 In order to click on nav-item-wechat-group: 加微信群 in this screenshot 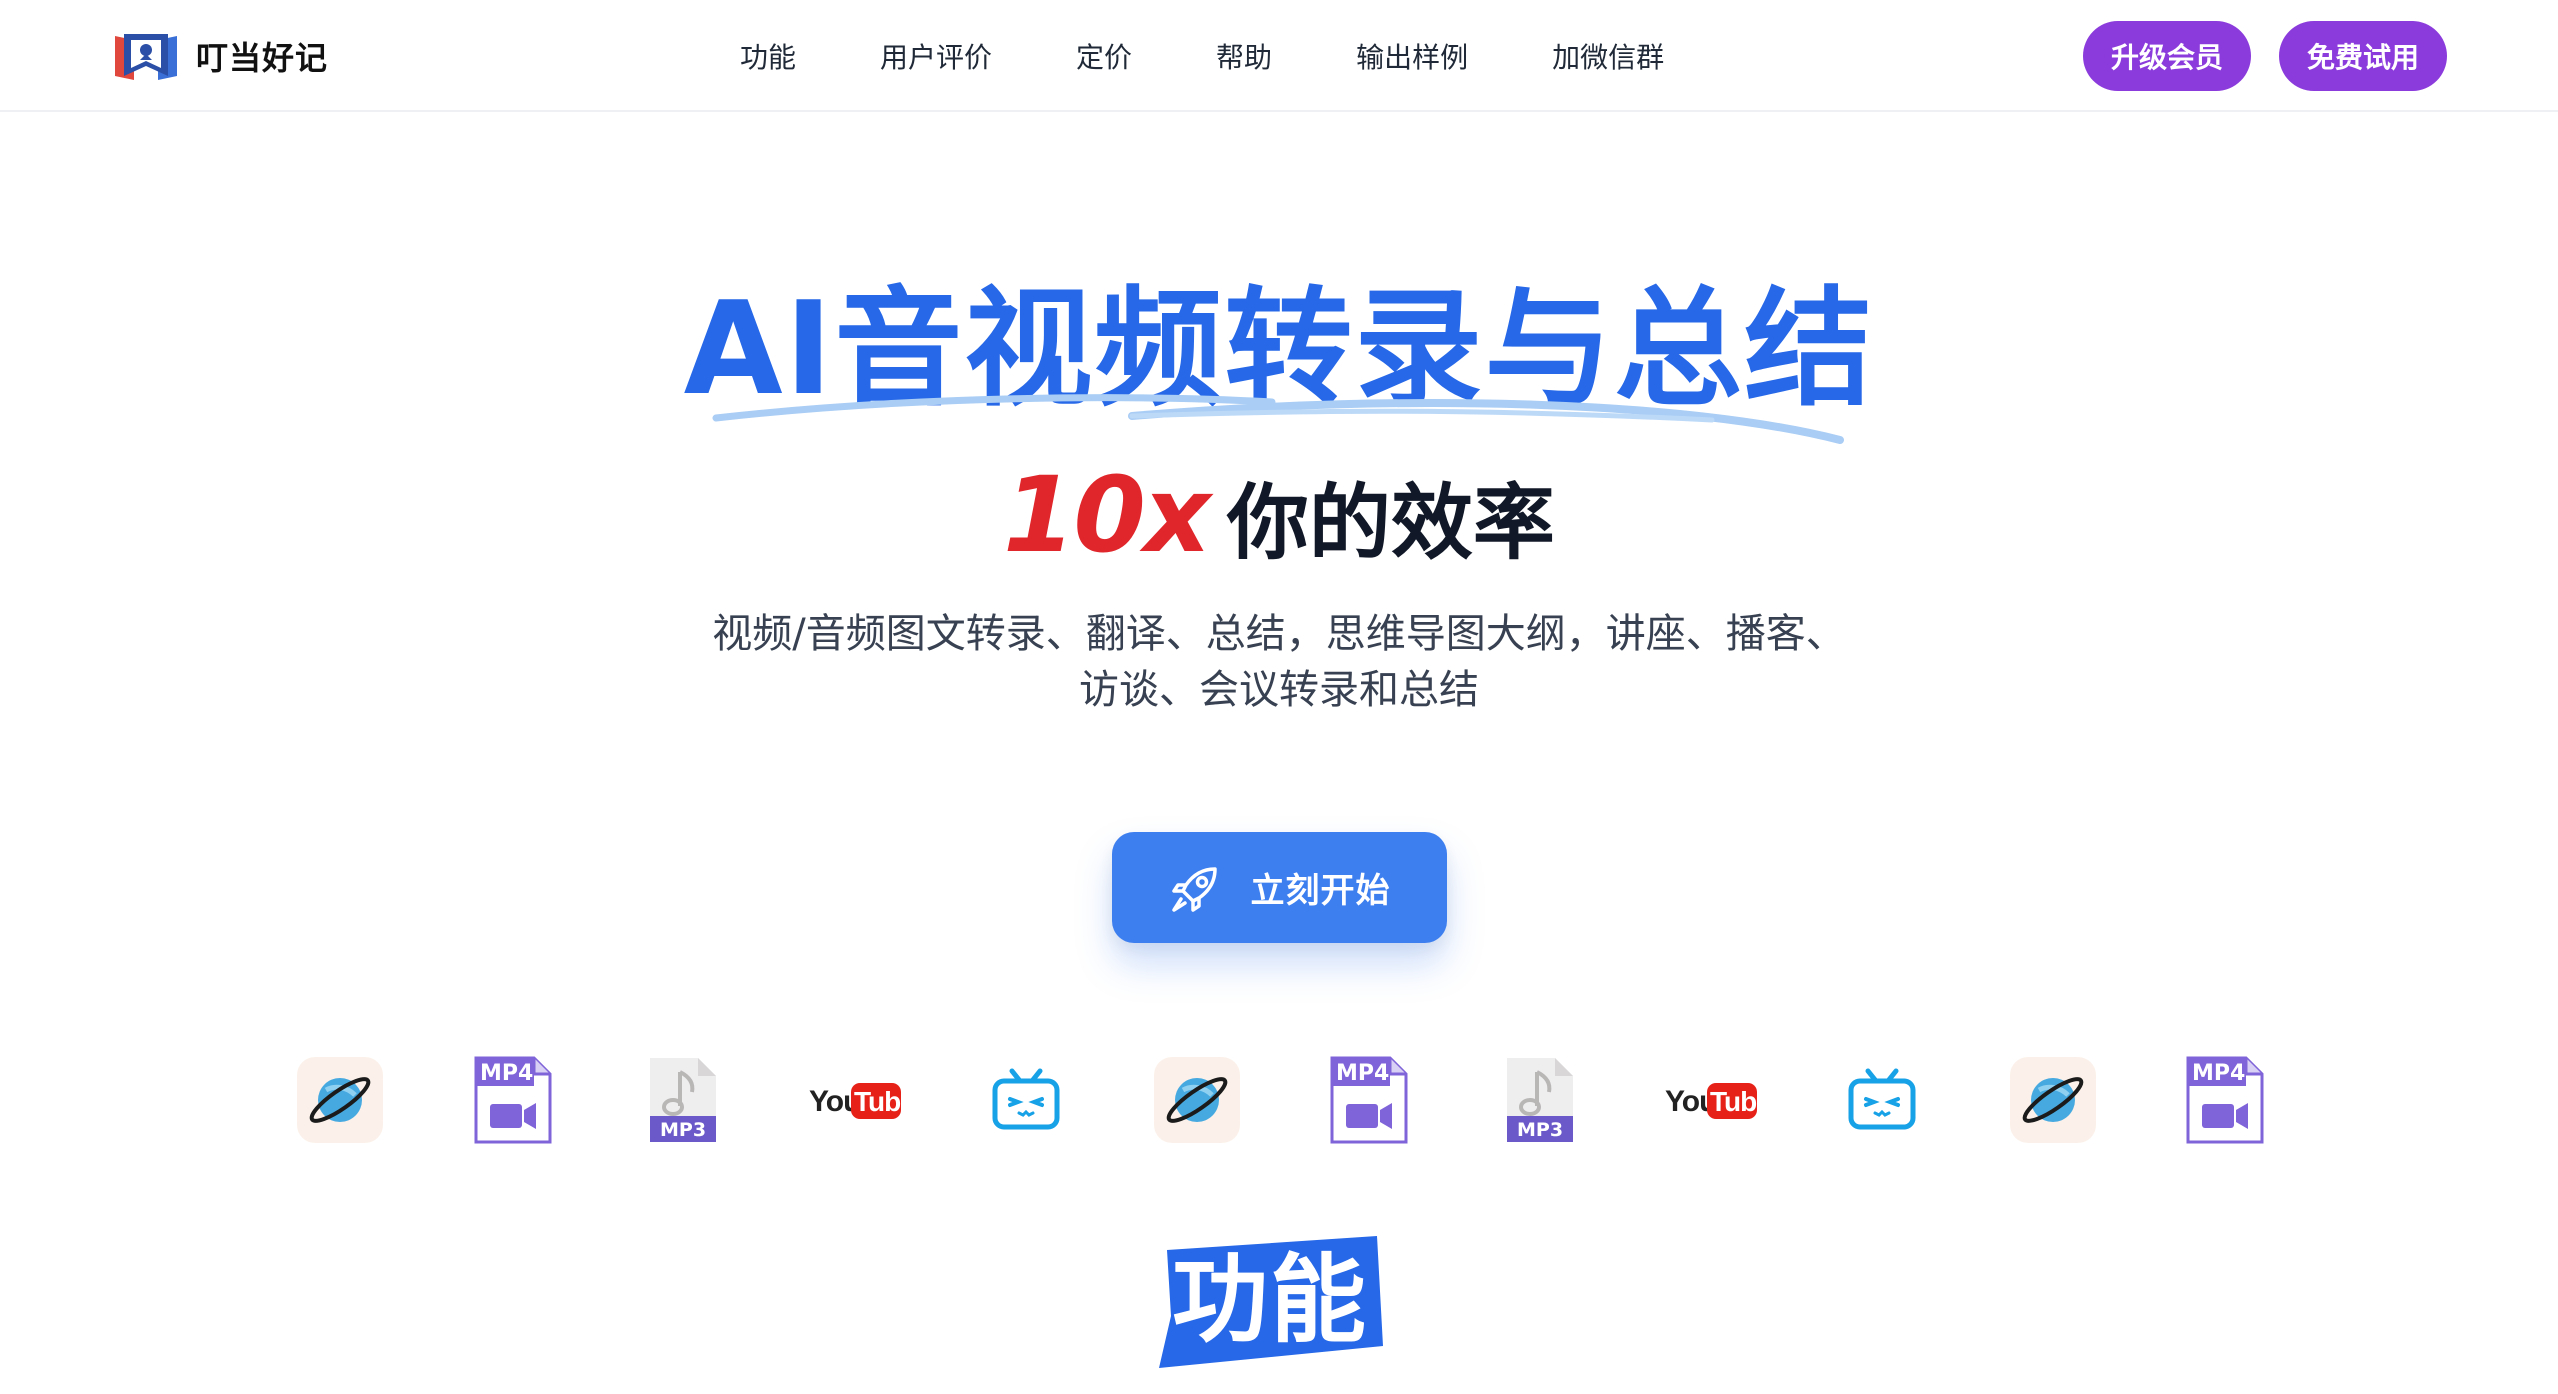, I will do `click(1608, 56)`.